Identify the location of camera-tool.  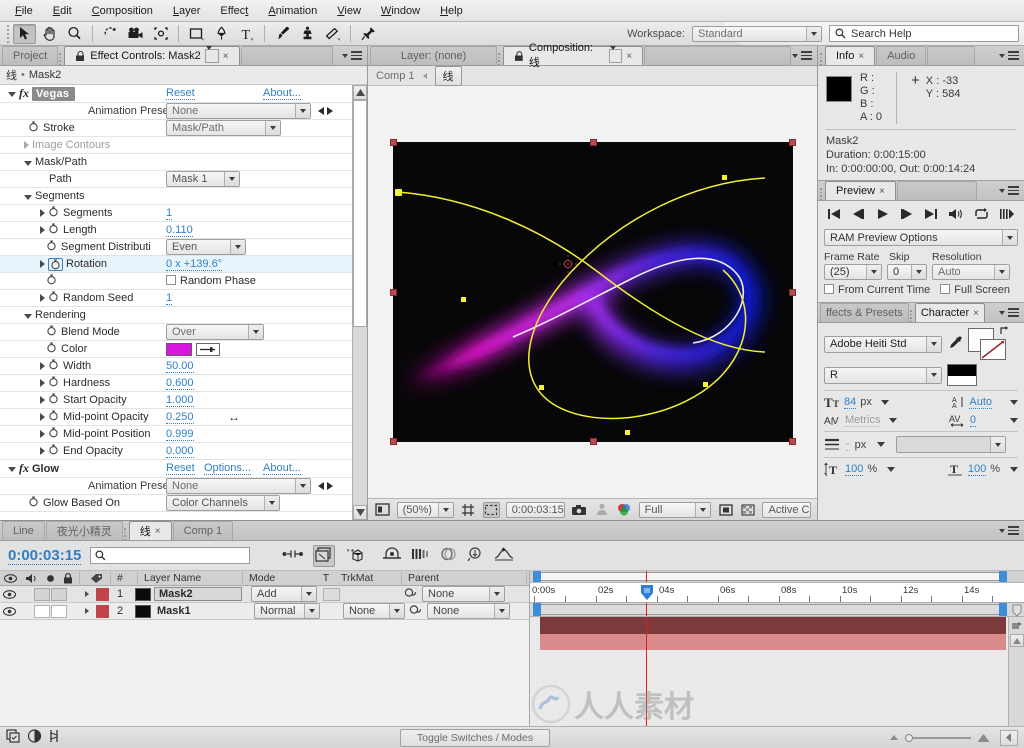
(135, 34).